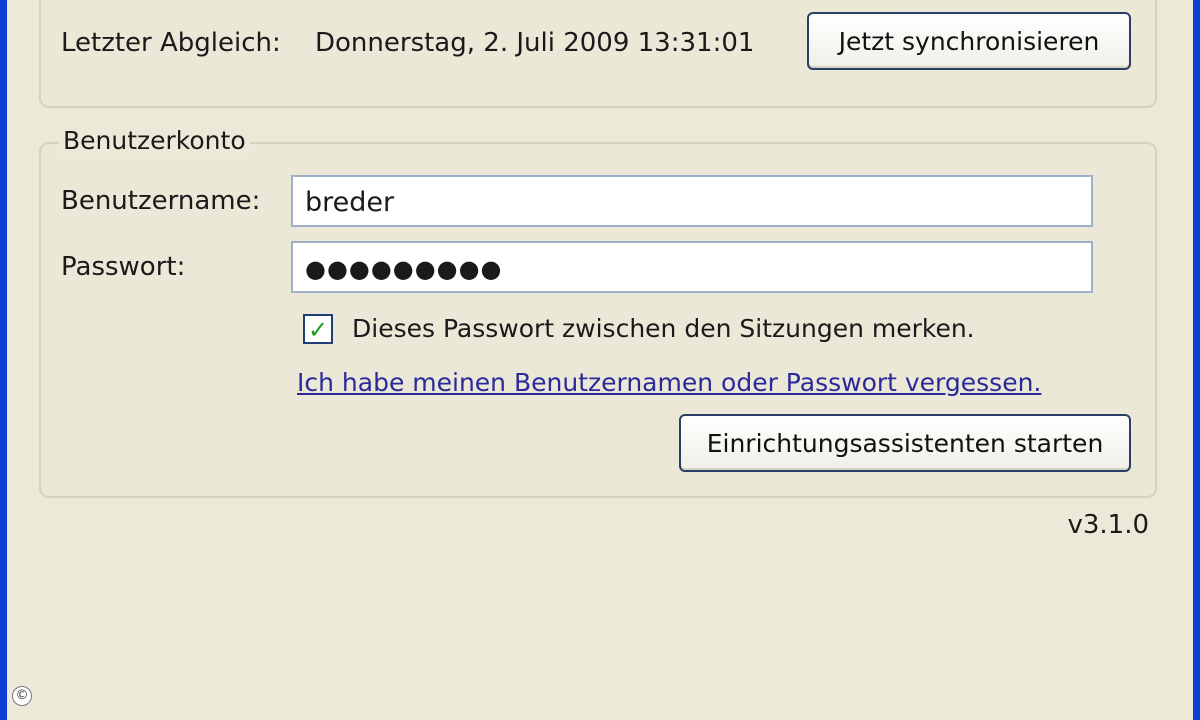  I want to click on last-sync-label: Letzter Abgleich:, so click(171, 43).